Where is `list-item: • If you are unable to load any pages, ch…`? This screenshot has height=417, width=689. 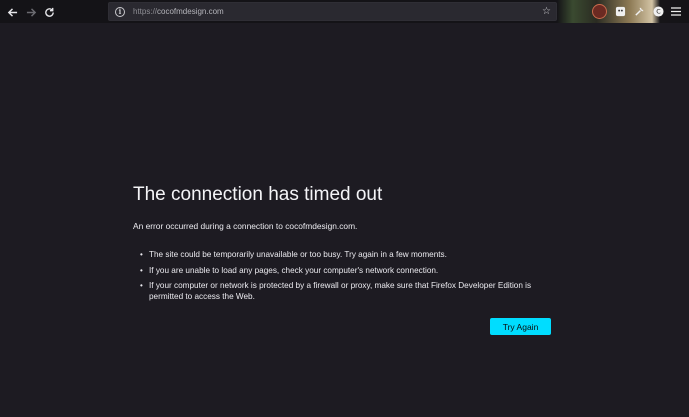 list-item: • If you are unable to load any pages, ch… is located at coordinates (350, 270).